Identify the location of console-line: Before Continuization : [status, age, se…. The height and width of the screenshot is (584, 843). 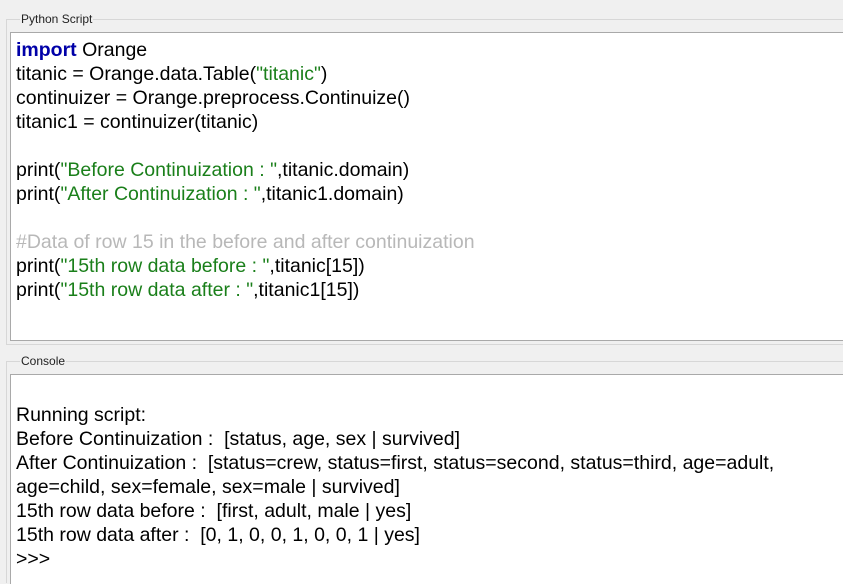
(238, 439).